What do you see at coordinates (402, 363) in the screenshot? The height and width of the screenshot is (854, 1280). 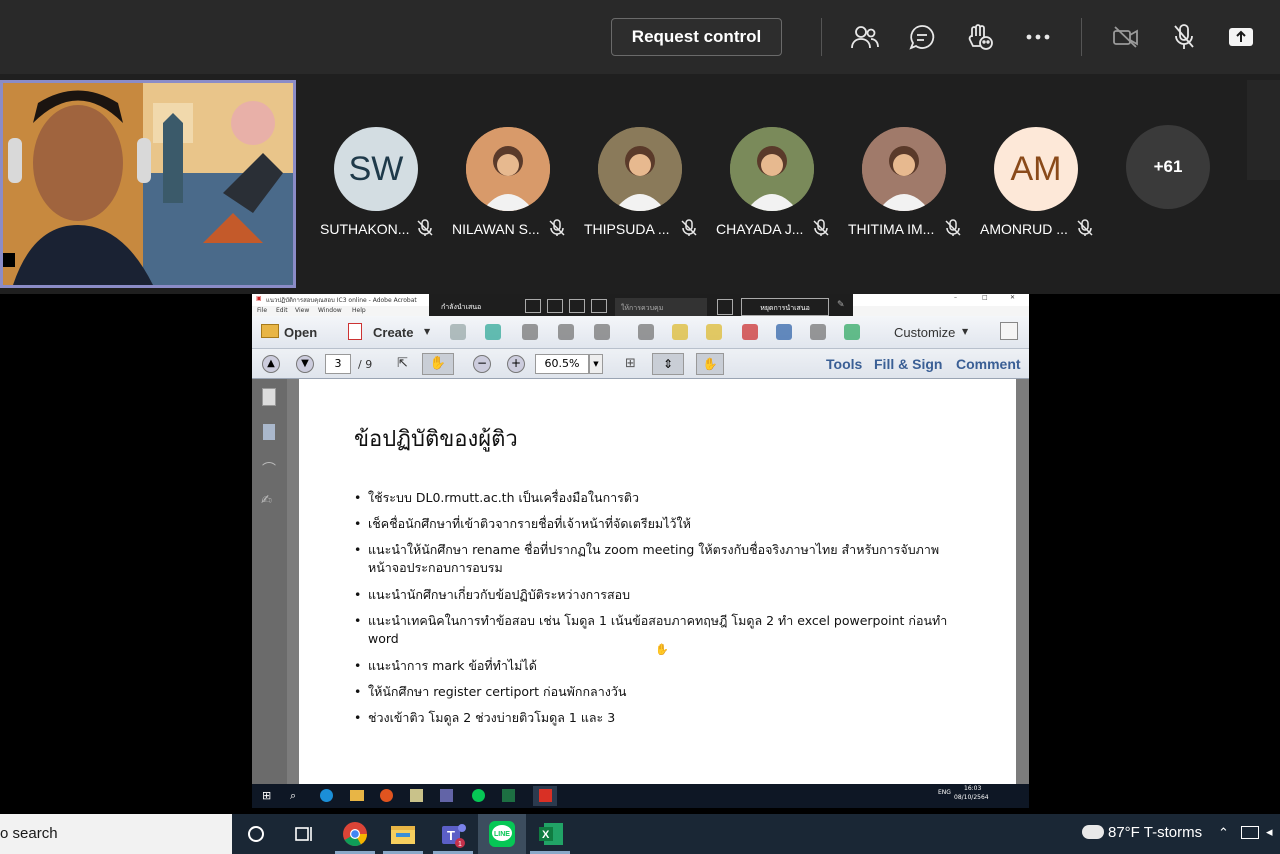 I see `select-cursor-icon: ⇱` at bounding box center [402, 363].